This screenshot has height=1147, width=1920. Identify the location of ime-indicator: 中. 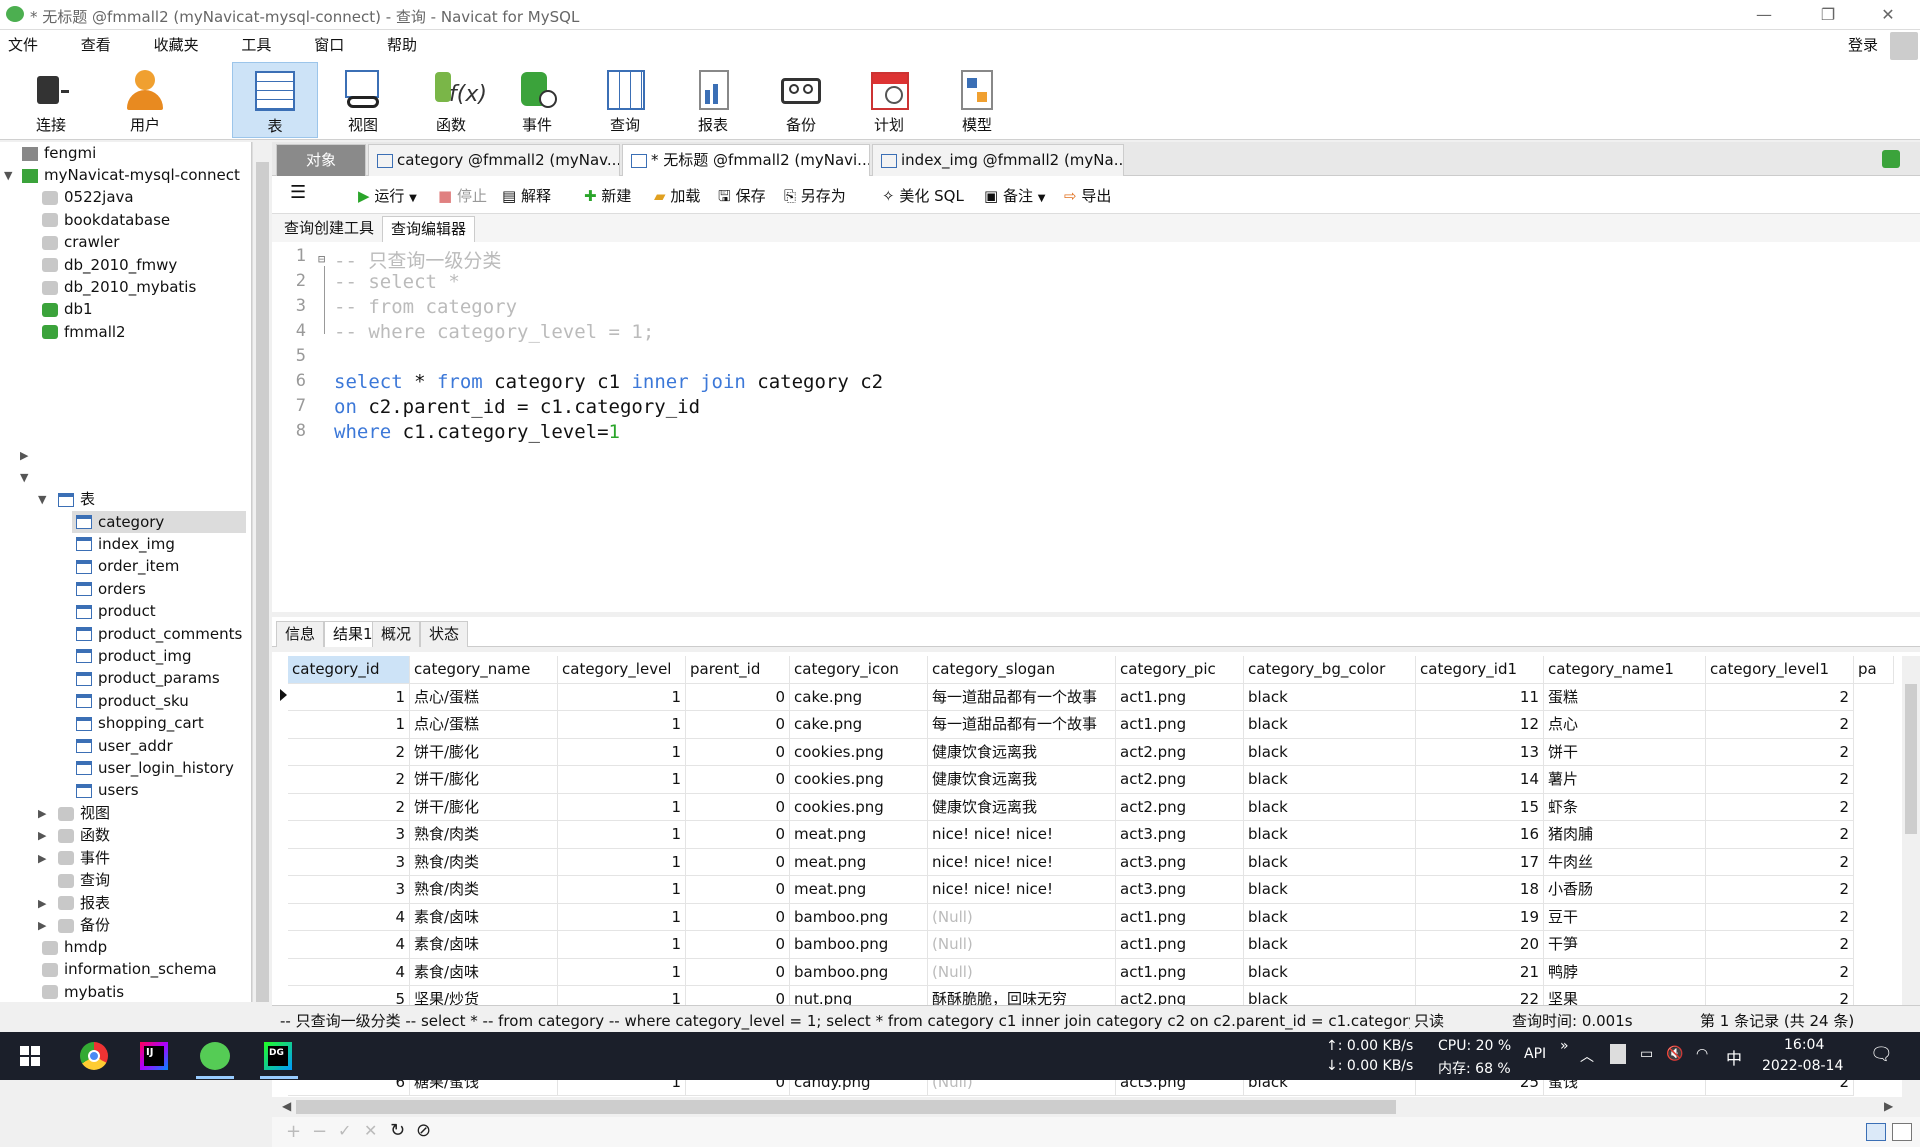
(1734, 1057).